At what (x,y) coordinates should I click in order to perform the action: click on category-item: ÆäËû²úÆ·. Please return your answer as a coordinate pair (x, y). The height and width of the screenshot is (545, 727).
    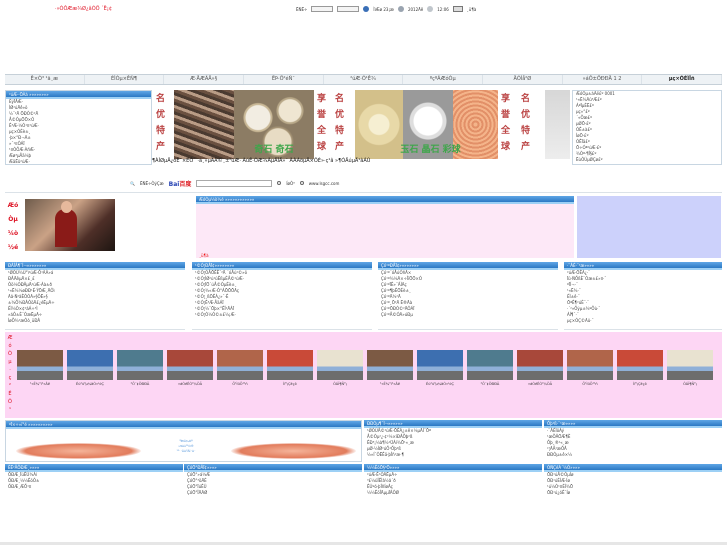
    Looking at the image, I should click on (78, 161).